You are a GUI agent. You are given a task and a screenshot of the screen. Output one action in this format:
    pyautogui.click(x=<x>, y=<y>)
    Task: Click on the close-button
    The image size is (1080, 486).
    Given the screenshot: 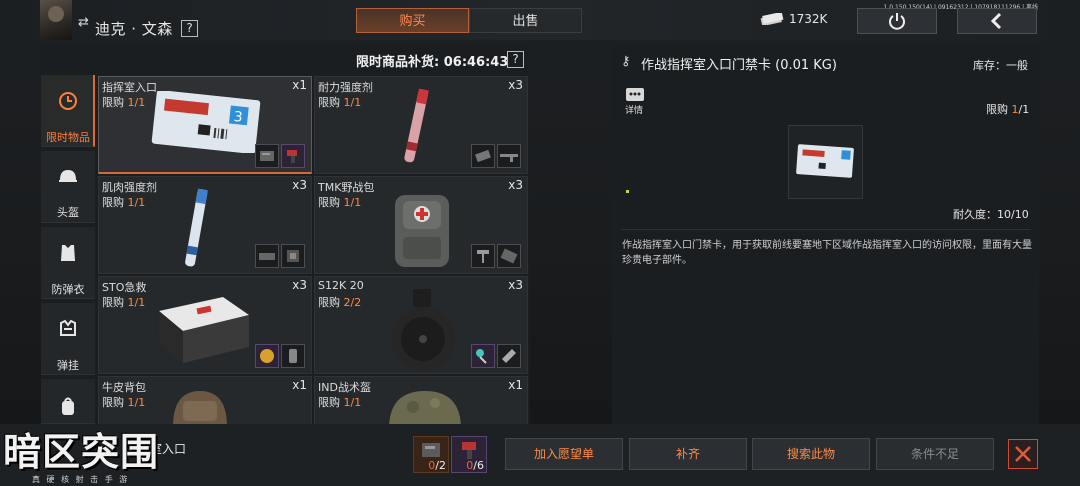 What is the action you would take?
    pyautogui.click(x=1023, y=454)
    